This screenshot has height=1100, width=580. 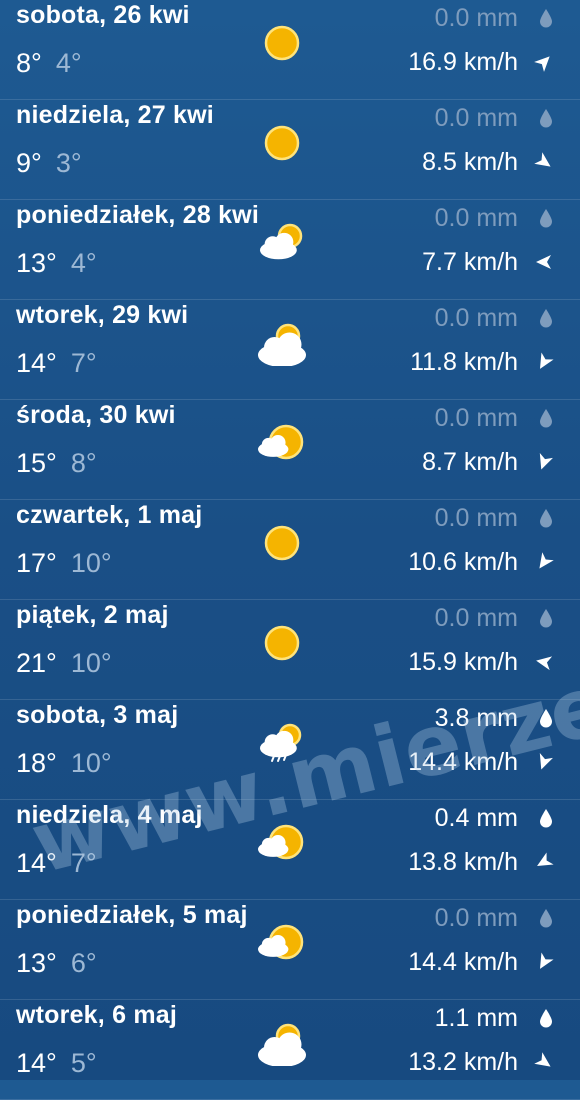 What do you see at coordinates (470, 262) in the screenshot?
I see `wind-speed: 7.7 km/h` at bounding box center [470, 262].